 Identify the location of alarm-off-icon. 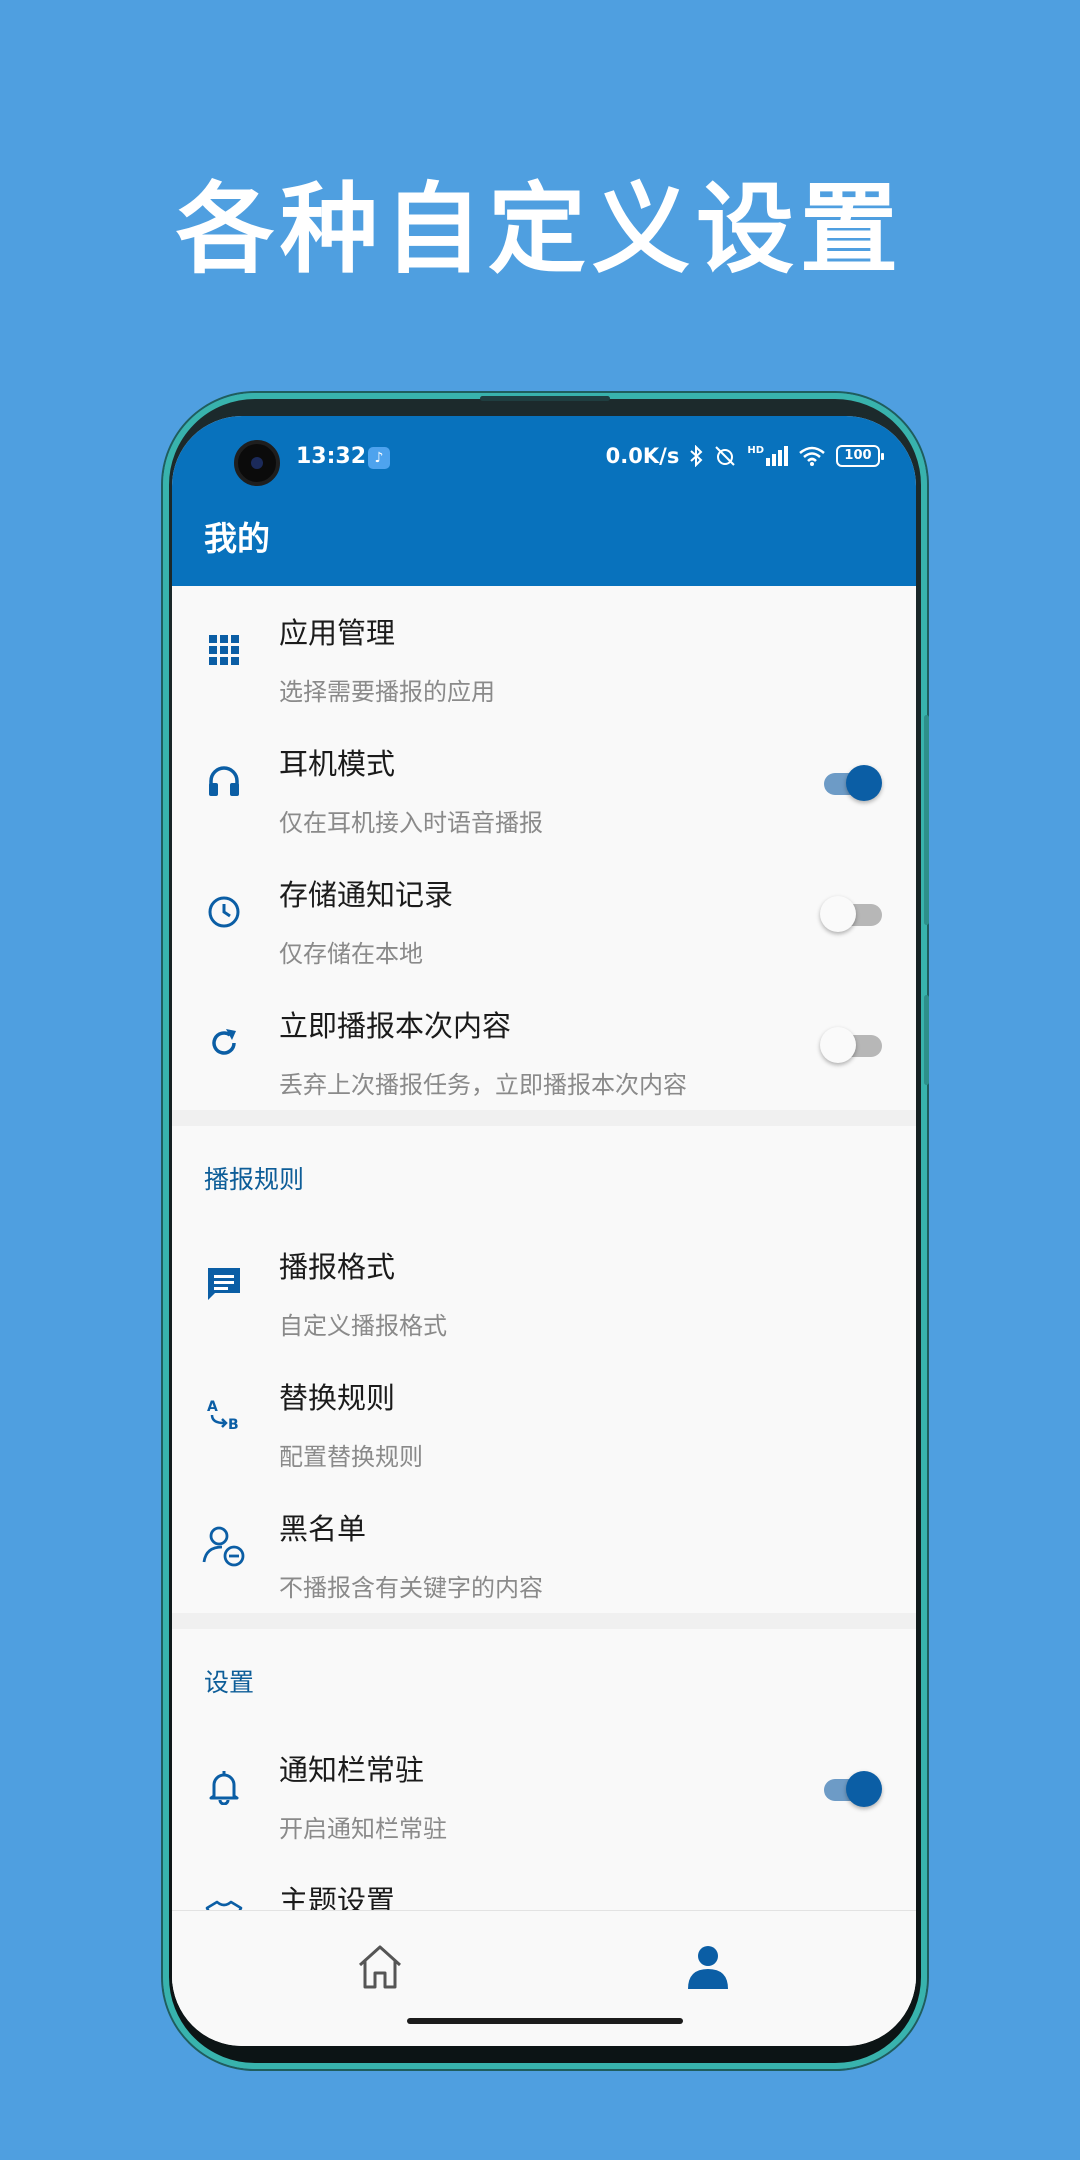
(725, 456).